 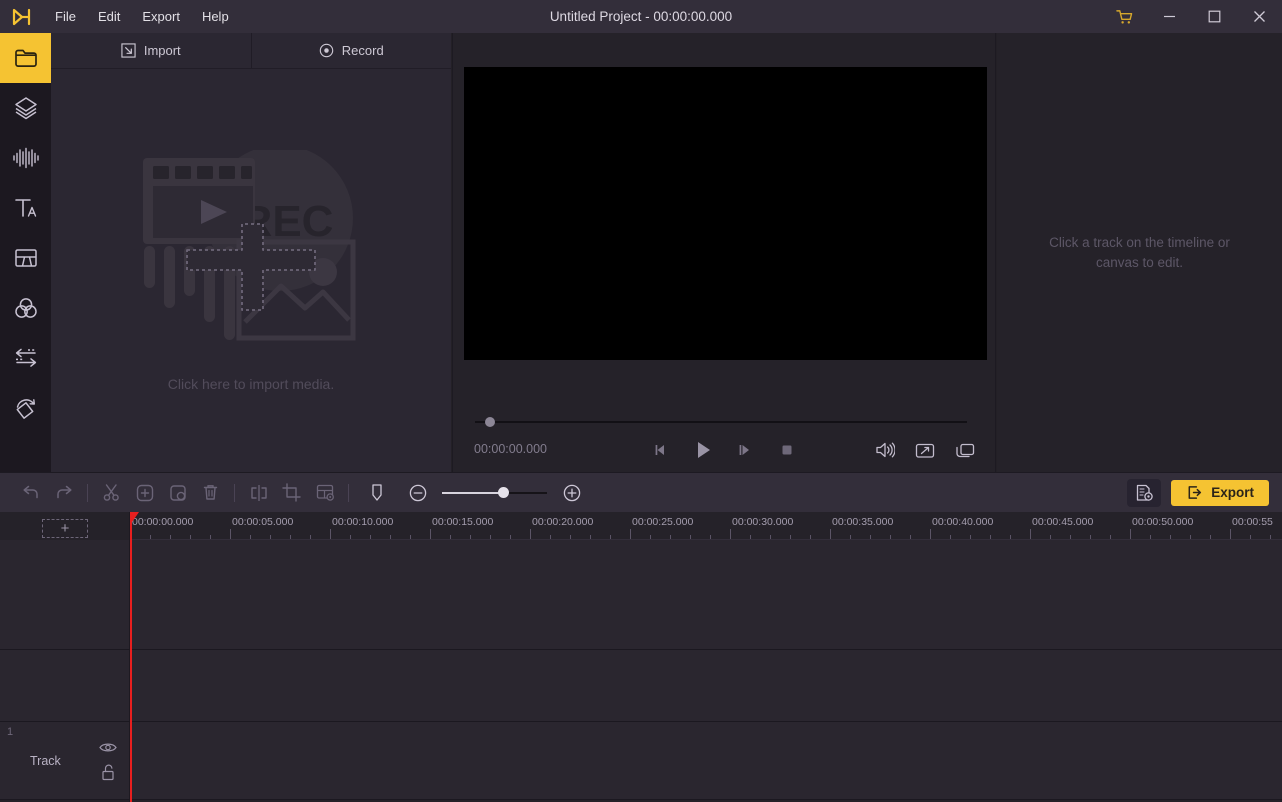 I want to click on menu-edit: Edit, so click(x=109, y=16).